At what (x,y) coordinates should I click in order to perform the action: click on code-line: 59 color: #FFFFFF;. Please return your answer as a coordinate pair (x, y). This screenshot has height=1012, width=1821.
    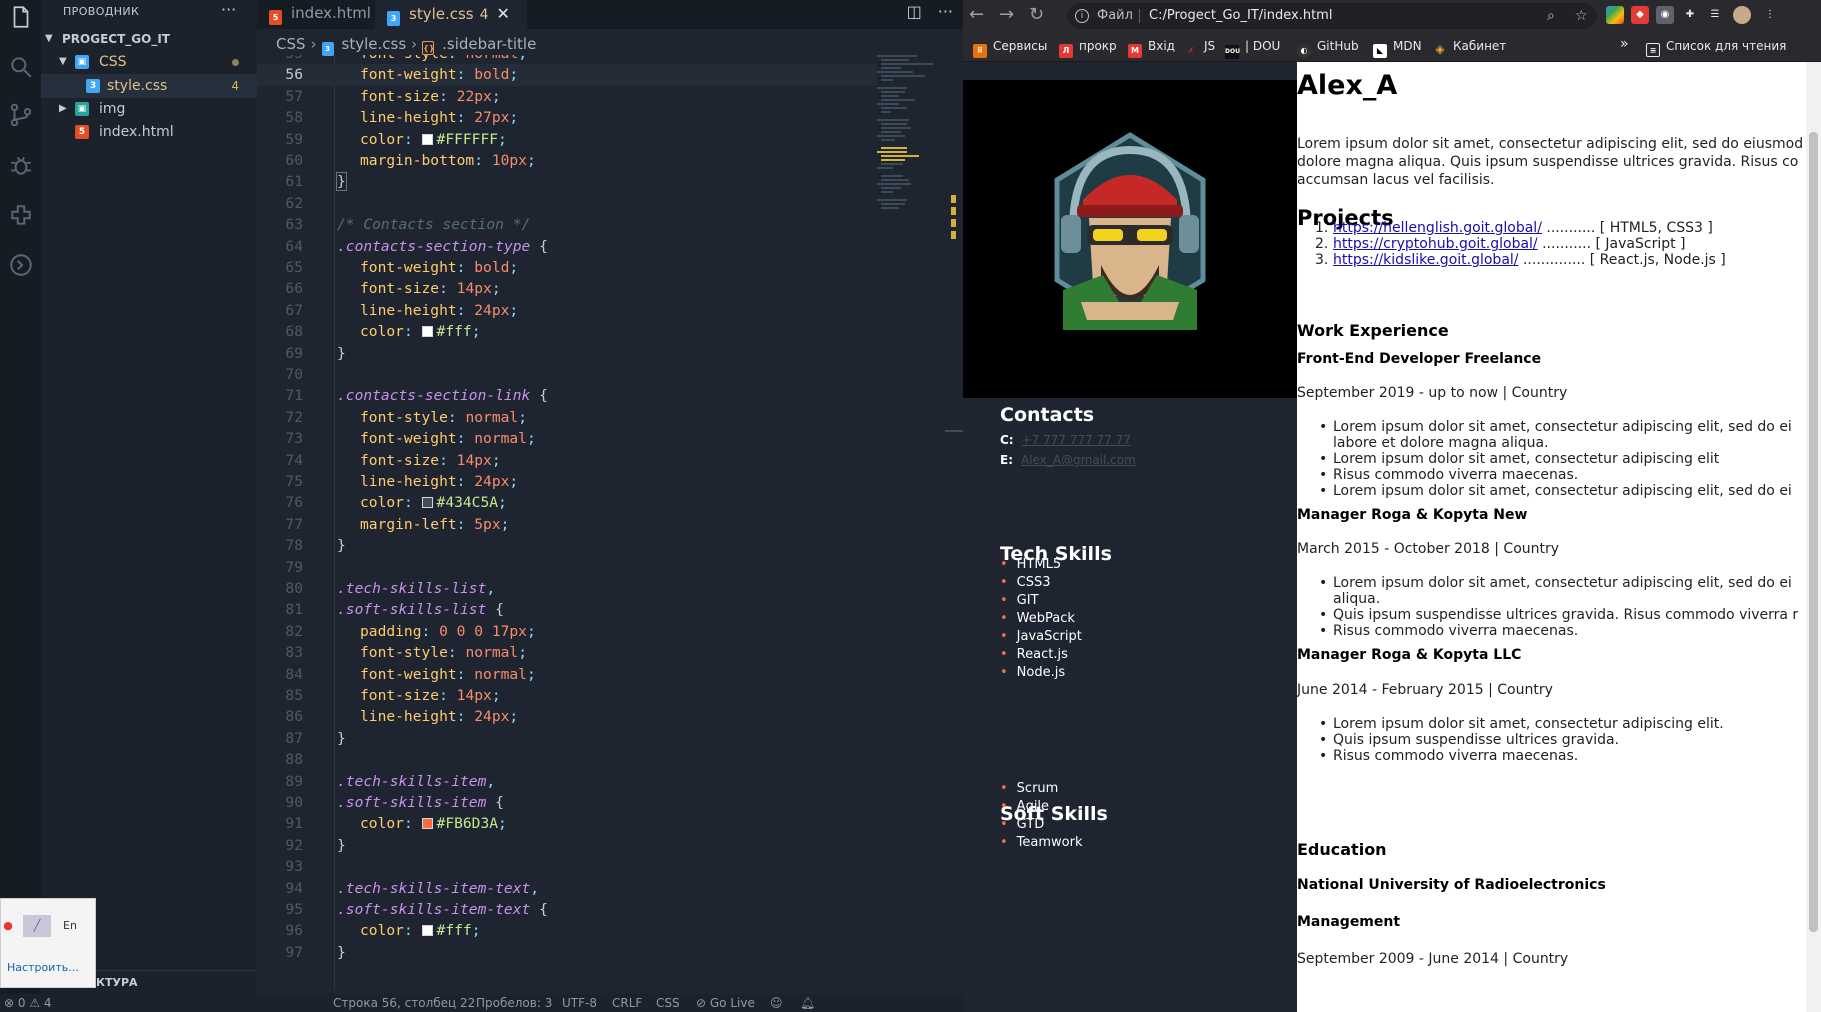
    Looking at the image, I should click on (567, 139).